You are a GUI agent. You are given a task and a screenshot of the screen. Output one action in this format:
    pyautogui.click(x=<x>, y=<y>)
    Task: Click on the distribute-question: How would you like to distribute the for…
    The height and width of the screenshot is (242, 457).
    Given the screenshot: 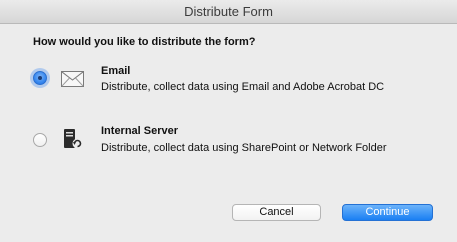 What is the action you would take?
    pyautogui.click(x=144, y=42)
    